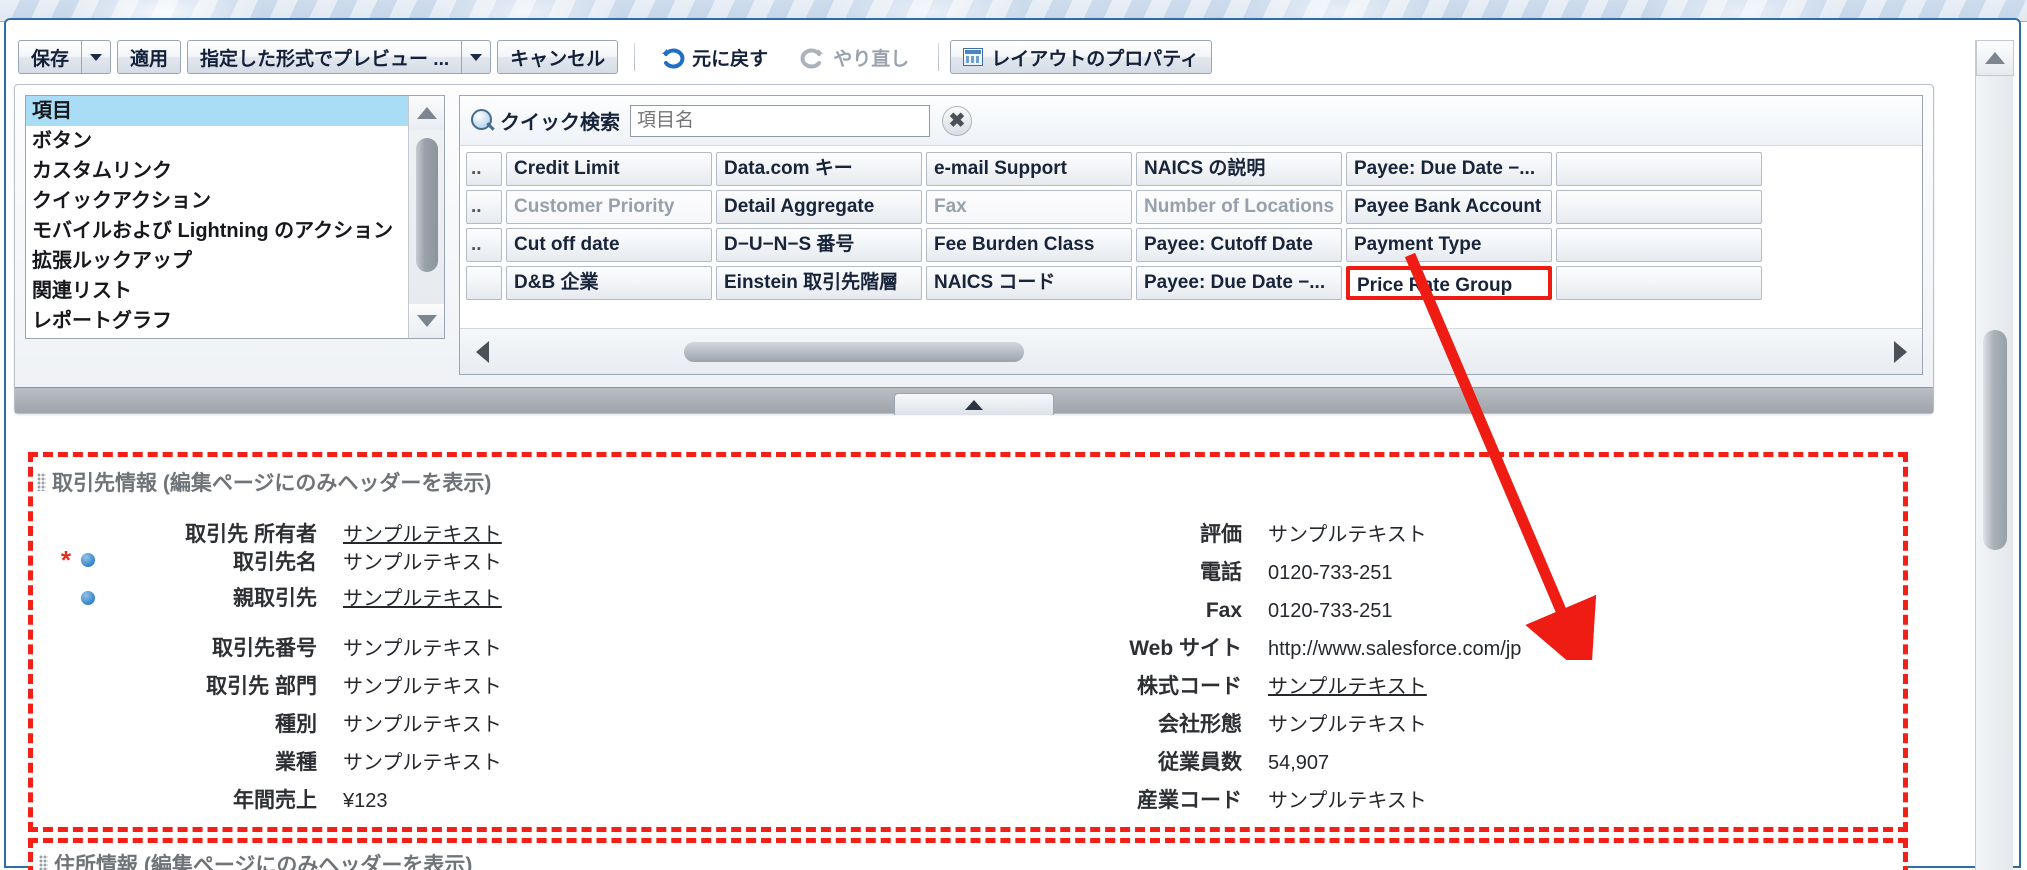 The width and height of the screenshot is (2027, 870). I want to click on search-icon, so click(483, 121).